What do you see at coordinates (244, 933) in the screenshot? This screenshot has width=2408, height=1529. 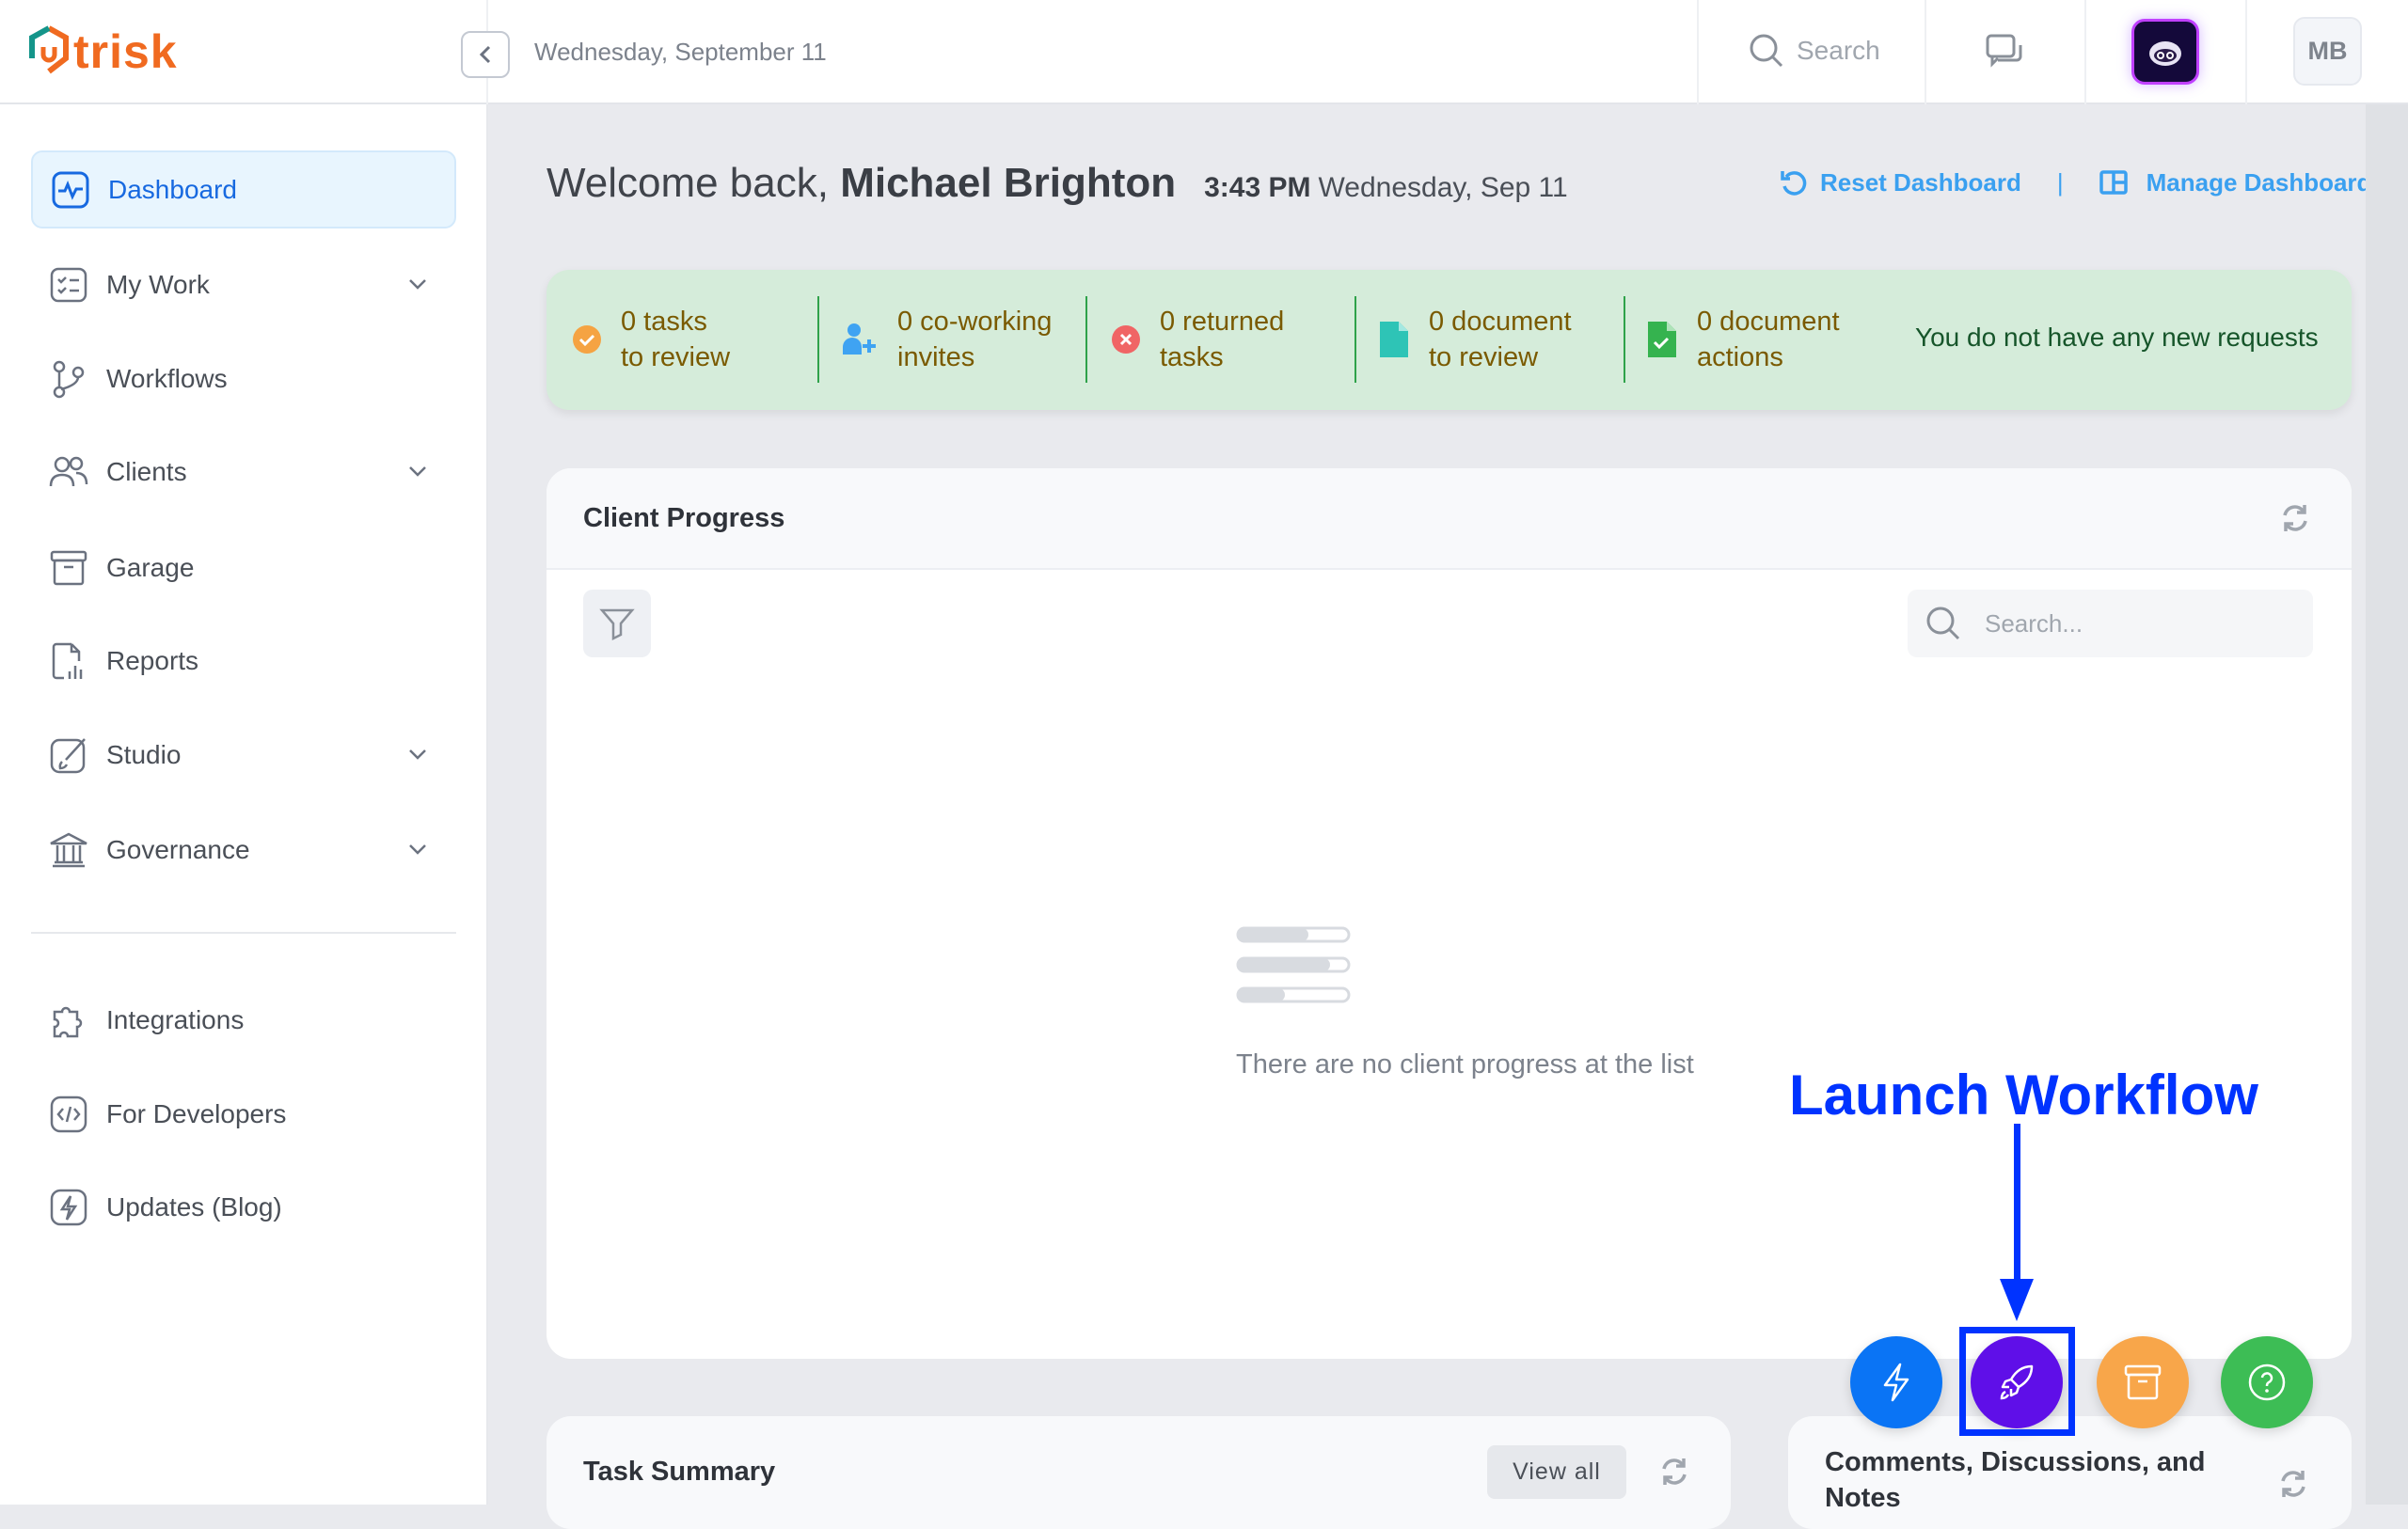 I see `sidebar-divider` at bounding box center [244, 933].